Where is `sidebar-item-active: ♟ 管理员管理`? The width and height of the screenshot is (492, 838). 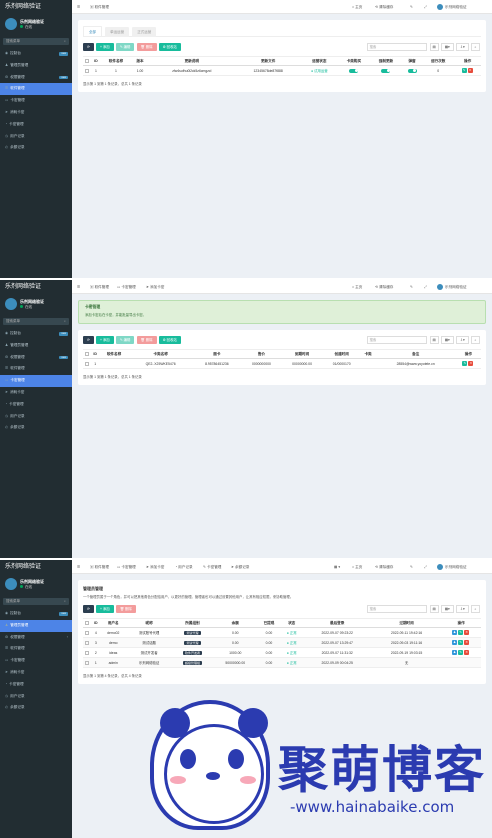
sidebar-item-active: ♟ 管理员管理 is located at coordinates (36, 625).